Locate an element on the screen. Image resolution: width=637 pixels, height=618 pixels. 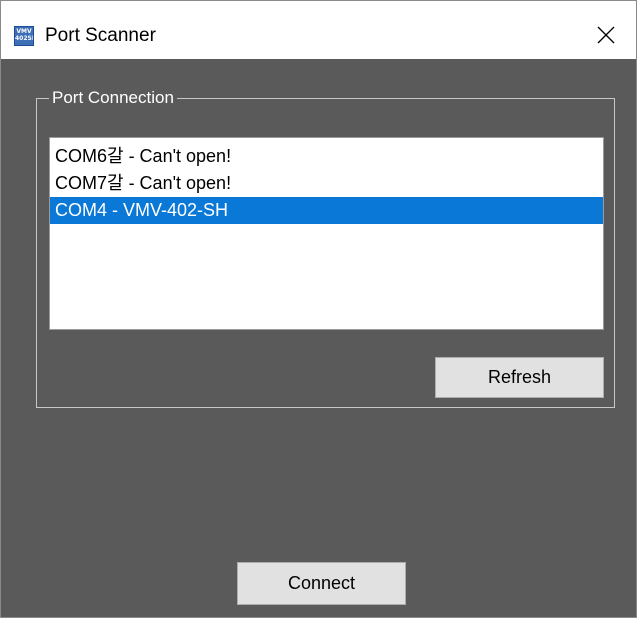
app-icon-text-bottom: 402SH is located at coordinates (24, 38).